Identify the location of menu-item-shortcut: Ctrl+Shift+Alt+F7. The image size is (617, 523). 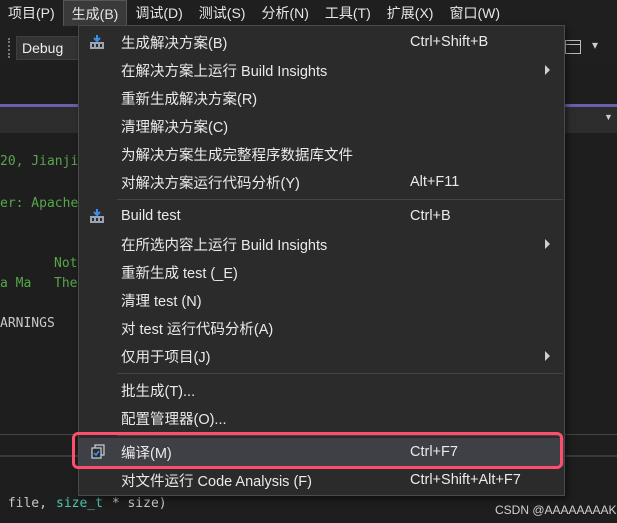
(465, 480).